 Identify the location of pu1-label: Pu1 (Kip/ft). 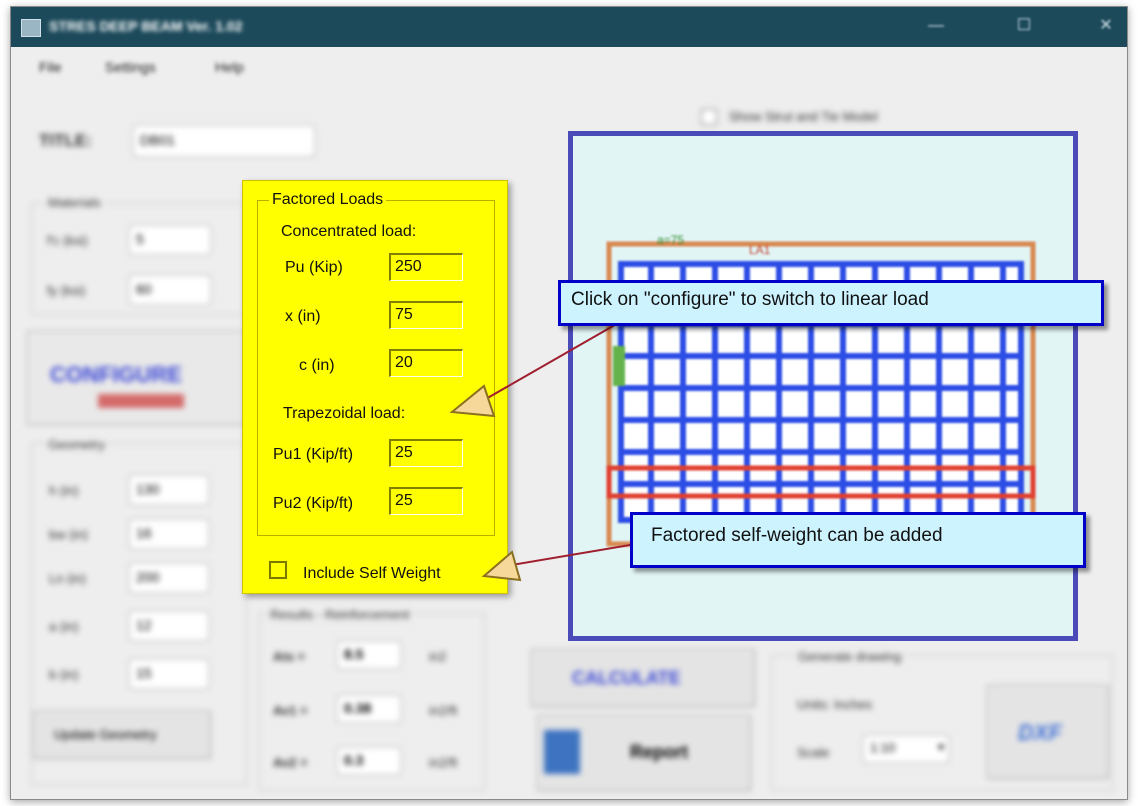
(313, 454).